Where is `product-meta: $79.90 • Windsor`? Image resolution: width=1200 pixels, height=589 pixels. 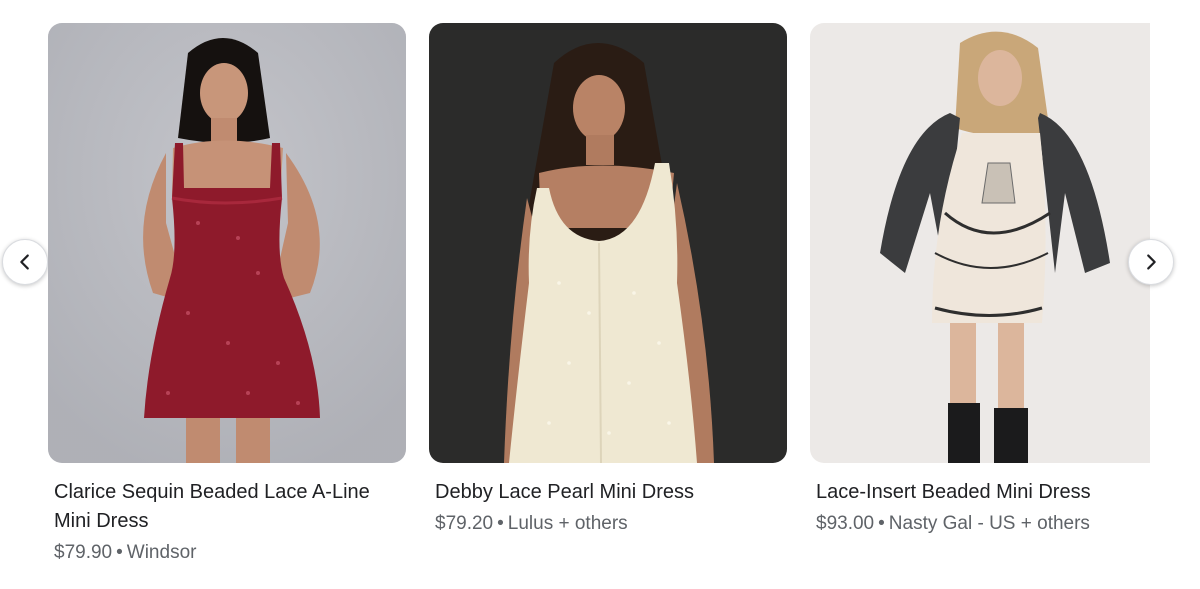 product-meta: $79.90 • Windsor is located at coordinates (230, 553).